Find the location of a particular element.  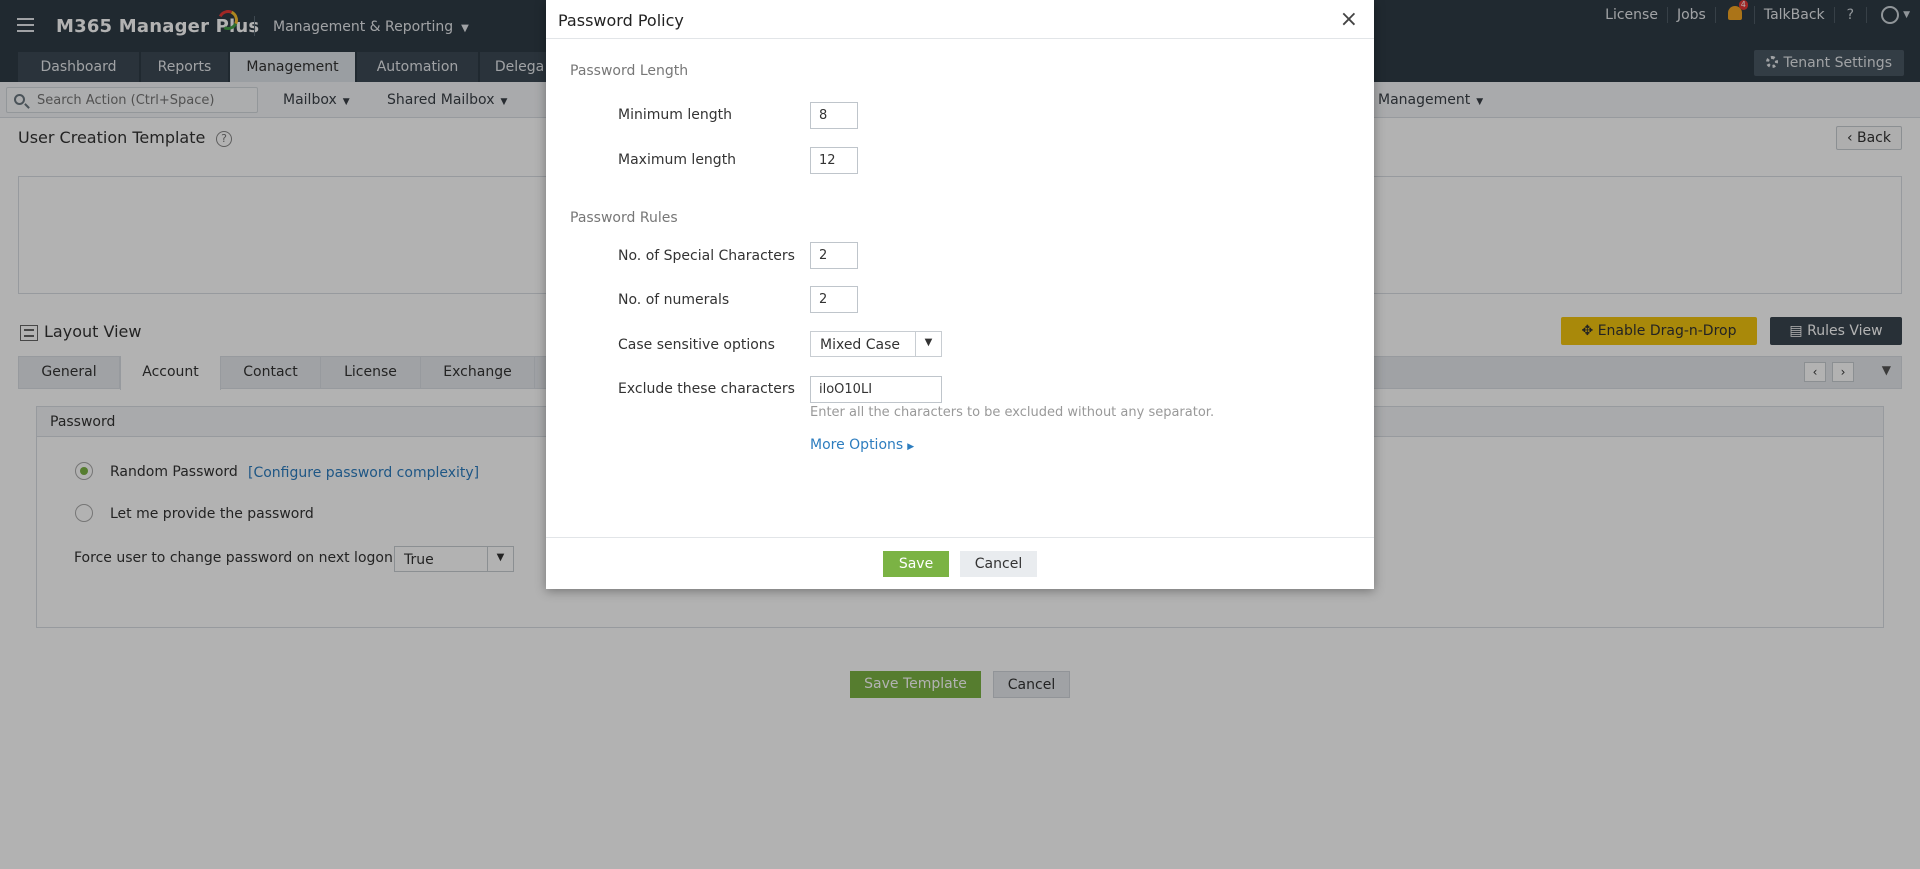

exclude-chars-label: Exclude these characters is located at coordinates (706, 389).